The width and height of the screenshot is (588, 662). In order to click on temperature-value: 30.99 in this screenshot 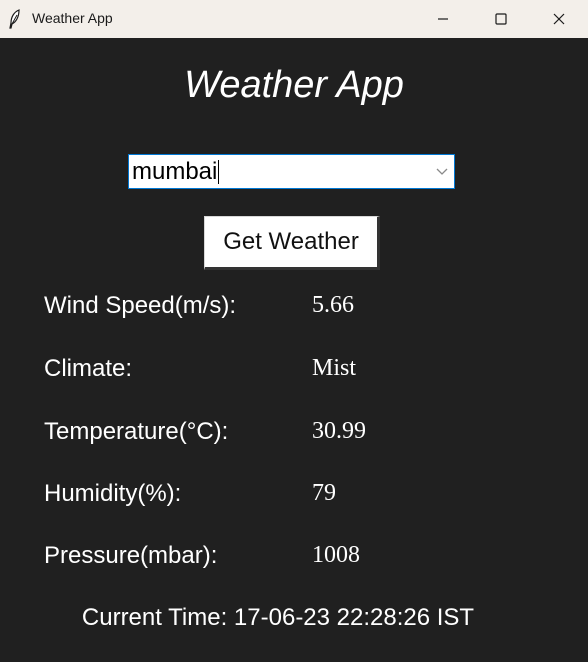, I will do `click(339, 431)`.